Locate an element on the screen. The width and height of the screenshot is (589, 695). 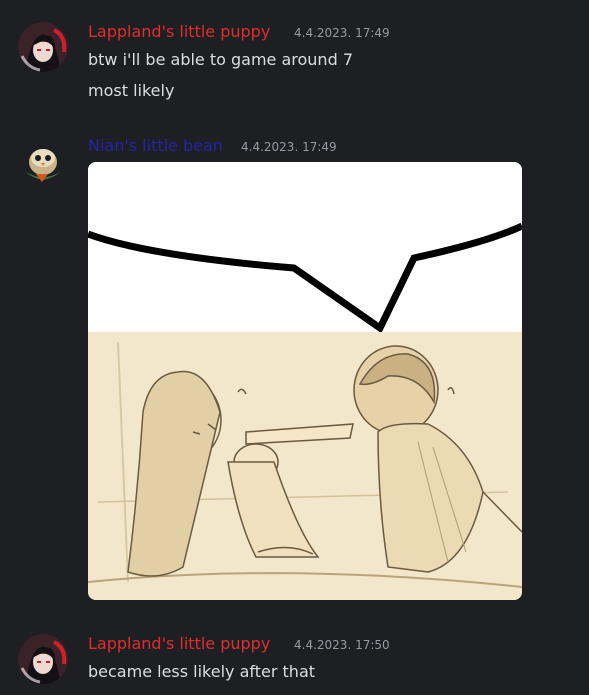
message-text: most likely is located at coordinates (131, 90).